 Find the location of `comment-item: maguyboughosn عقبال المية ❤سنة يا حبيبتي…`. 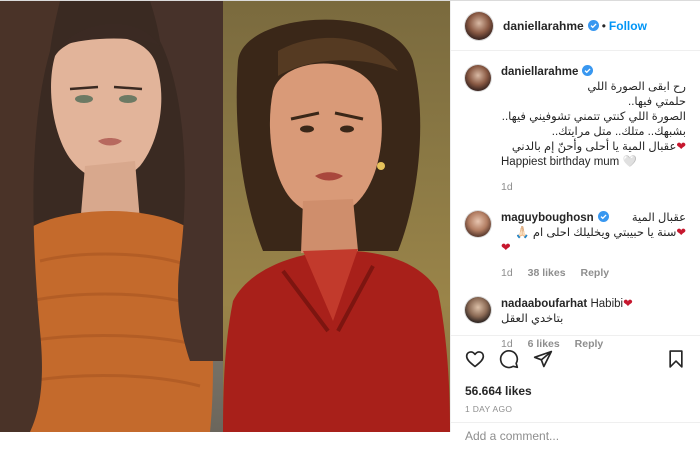

comment-item: maguyboughosn عقبال المية ❤سنة يا حبيبتي… is located at coordinates (575, 246).